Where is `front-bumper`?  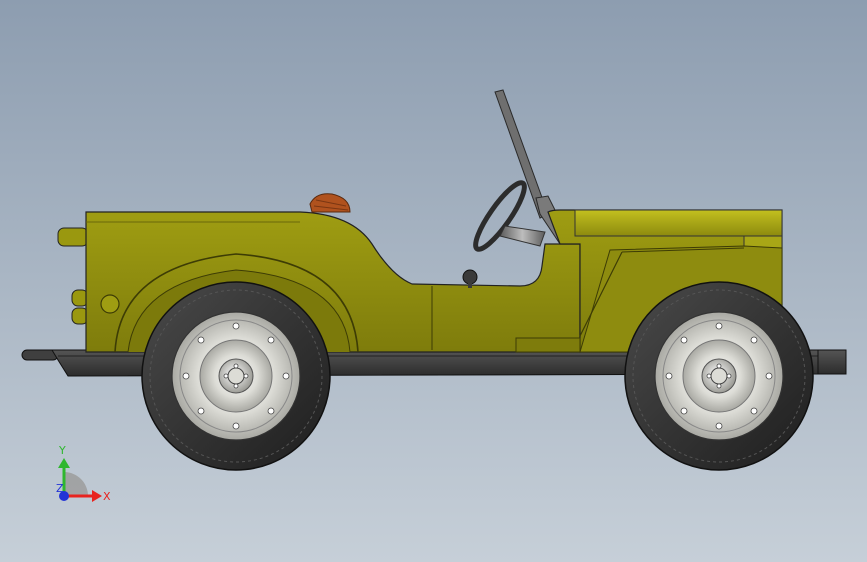 front-bumper is located at coordinates (832, 362).